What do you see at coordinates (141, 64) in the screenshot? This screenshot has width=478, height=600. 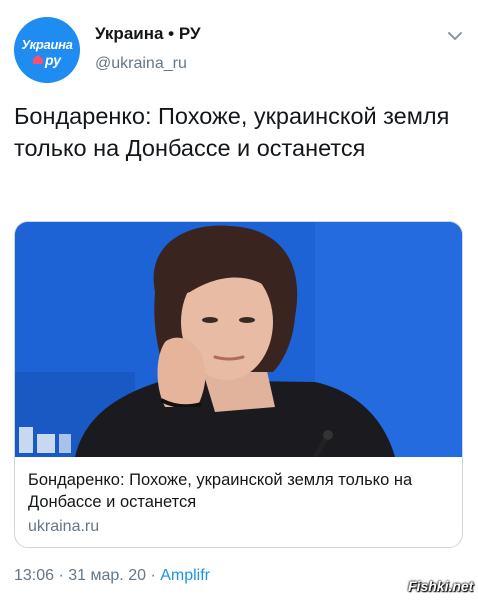 I see `account-handle: @ukraina_ru` at bounding box center [141, 64].